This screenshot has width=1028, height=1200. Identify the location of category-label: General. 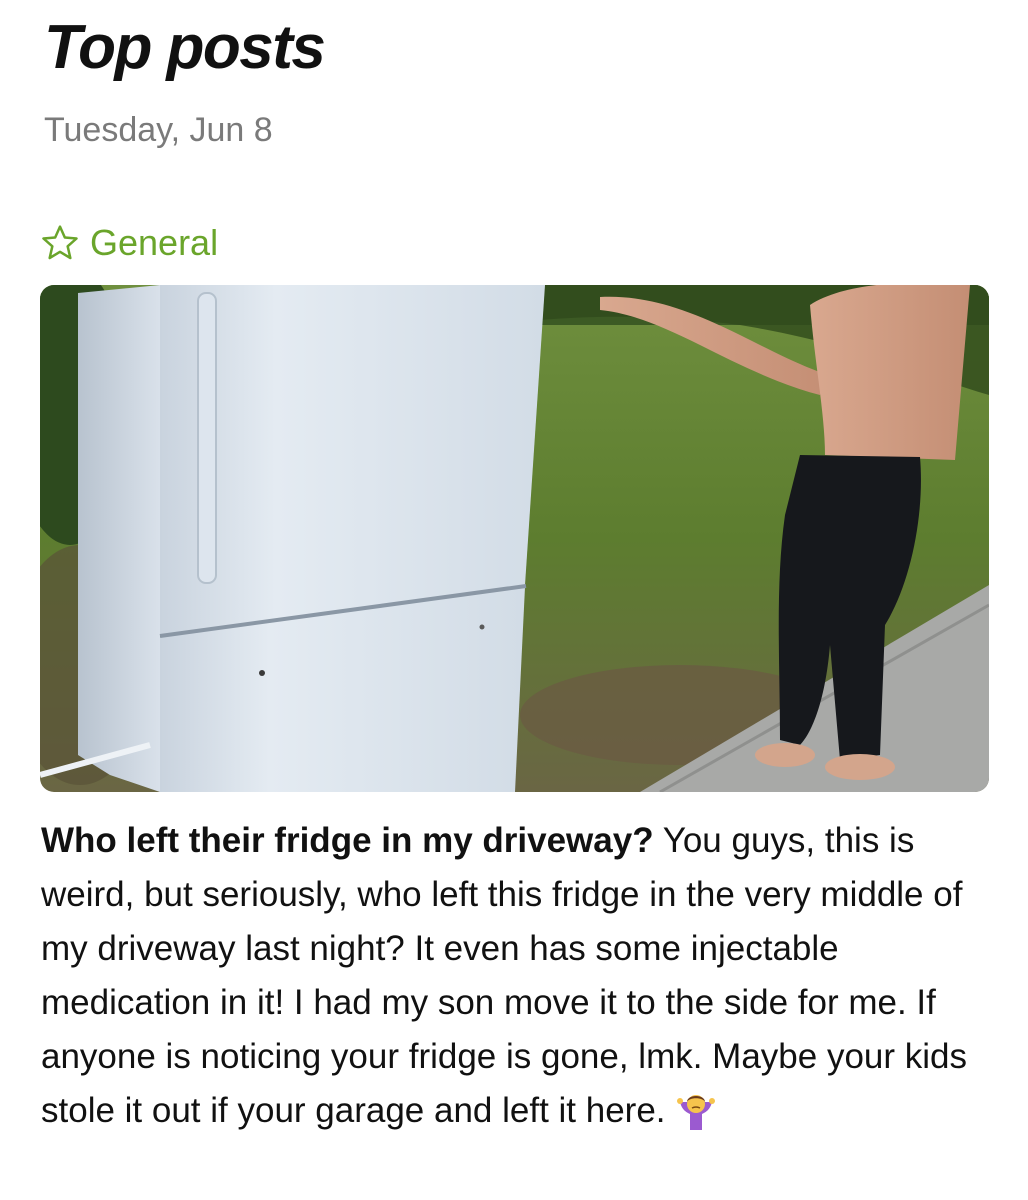
(154, 242).